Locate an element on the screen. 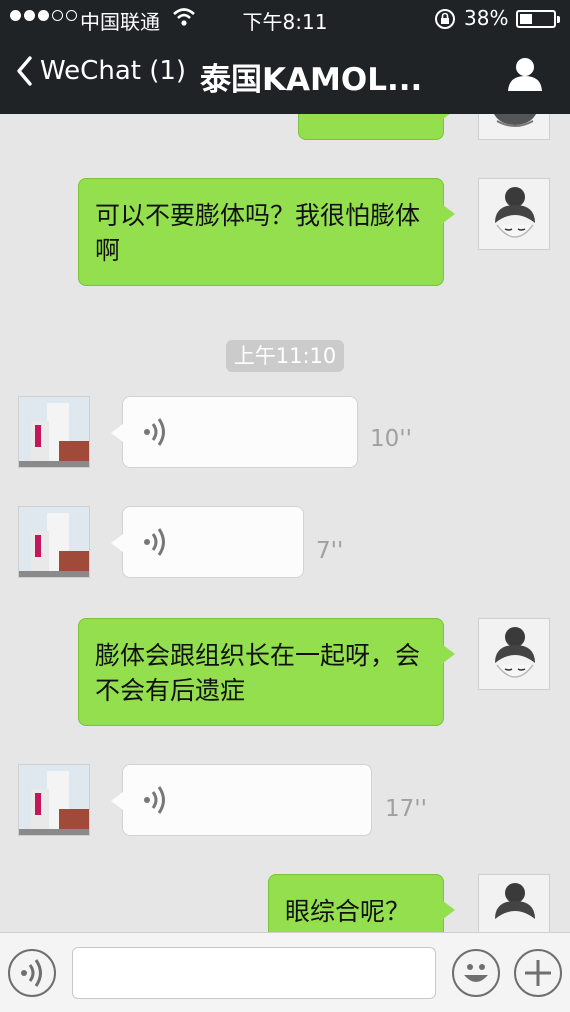  plus-icon is located at coordinates (538, 973).